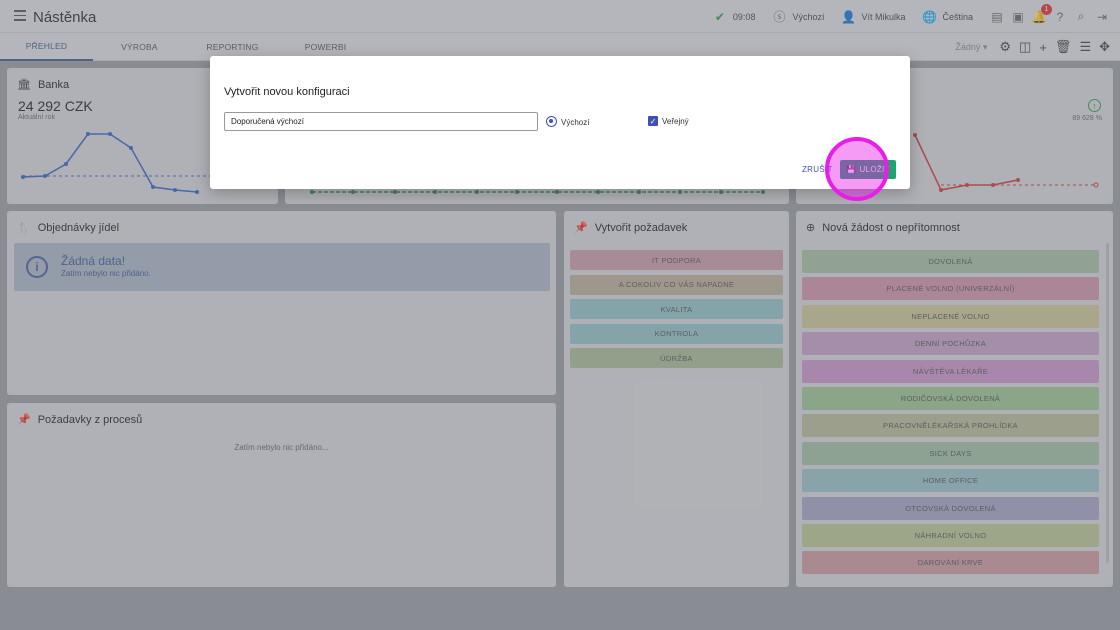  I want to click on click-indicator, so click(857, 169).